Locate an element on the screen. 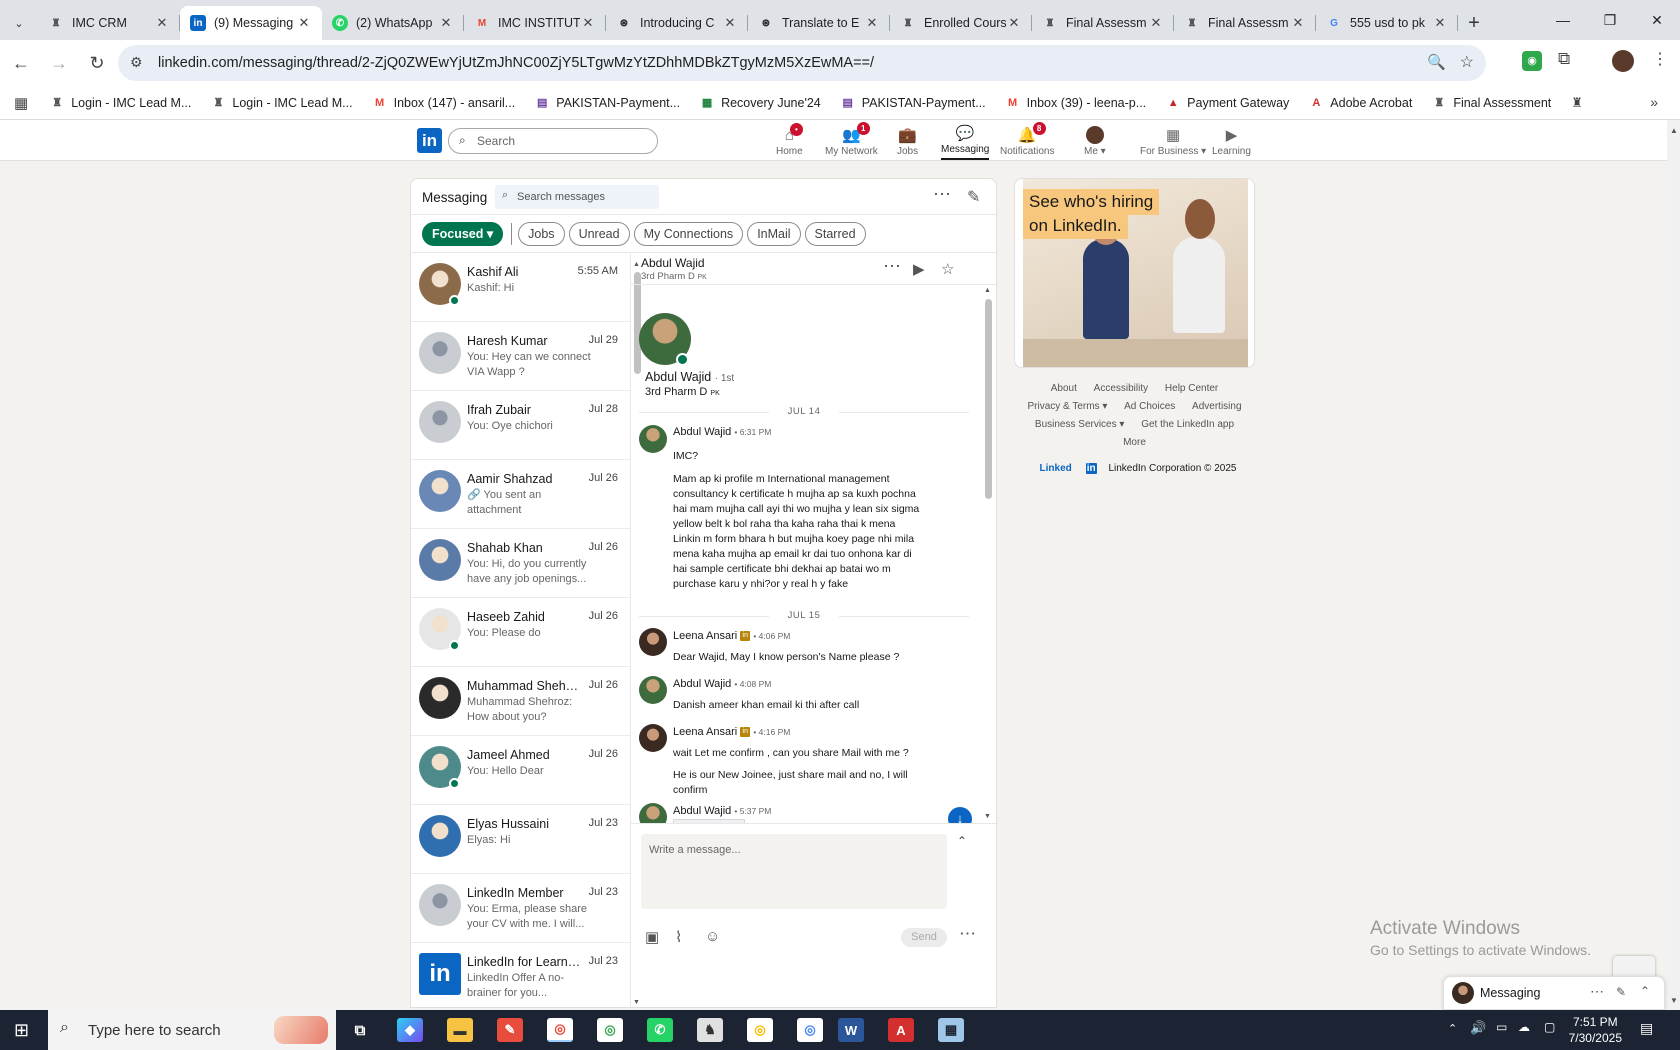 The height and width of the screenshot is (1050, 1680). notifications-tray-icon: ▤ is located at coordinates (1646, 1028).